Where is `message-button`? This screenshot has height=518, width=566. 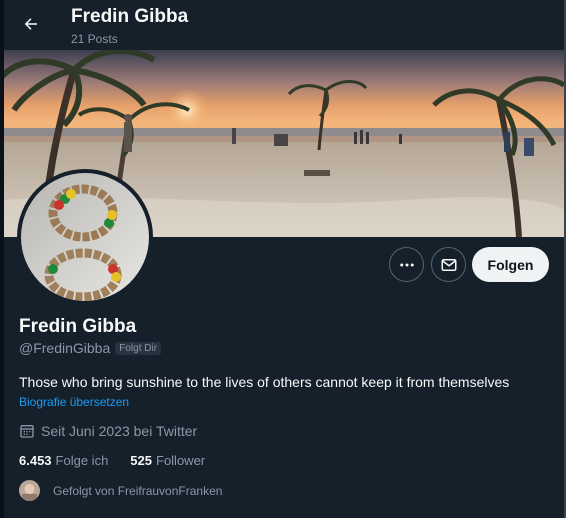
message-button is located at coordinates (448, 264).